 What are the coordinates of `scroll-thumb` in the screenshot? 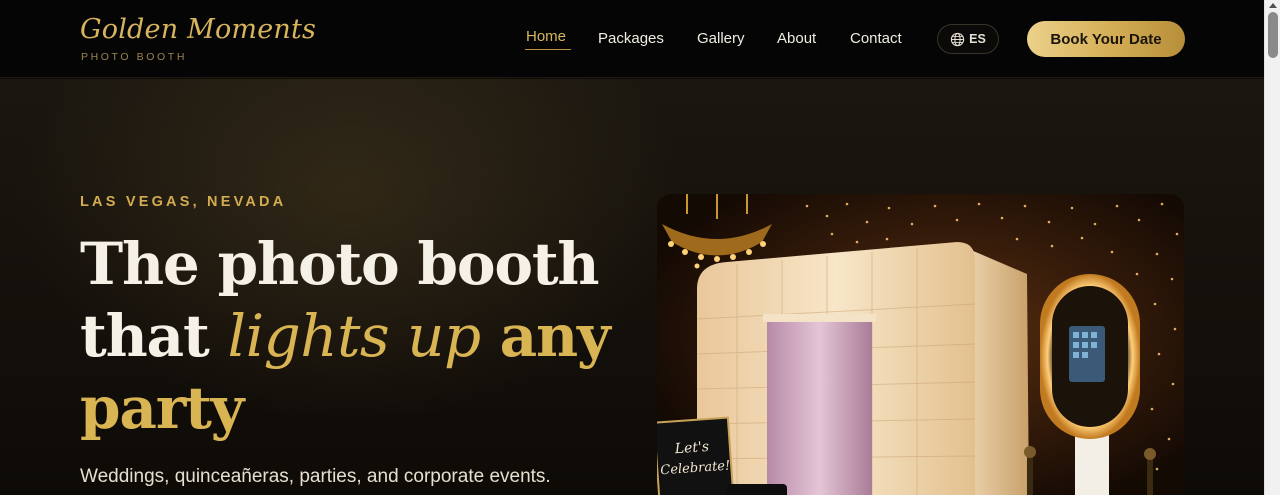 It's located at (1273, 35).